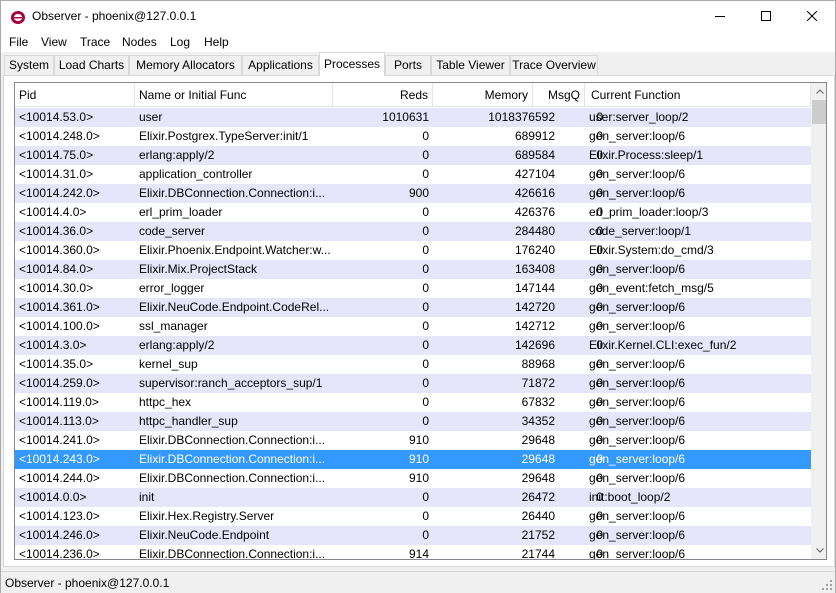 This screenshot has height=593, width=836. I want to click on menu-trace: Trace, so click(95, 42).